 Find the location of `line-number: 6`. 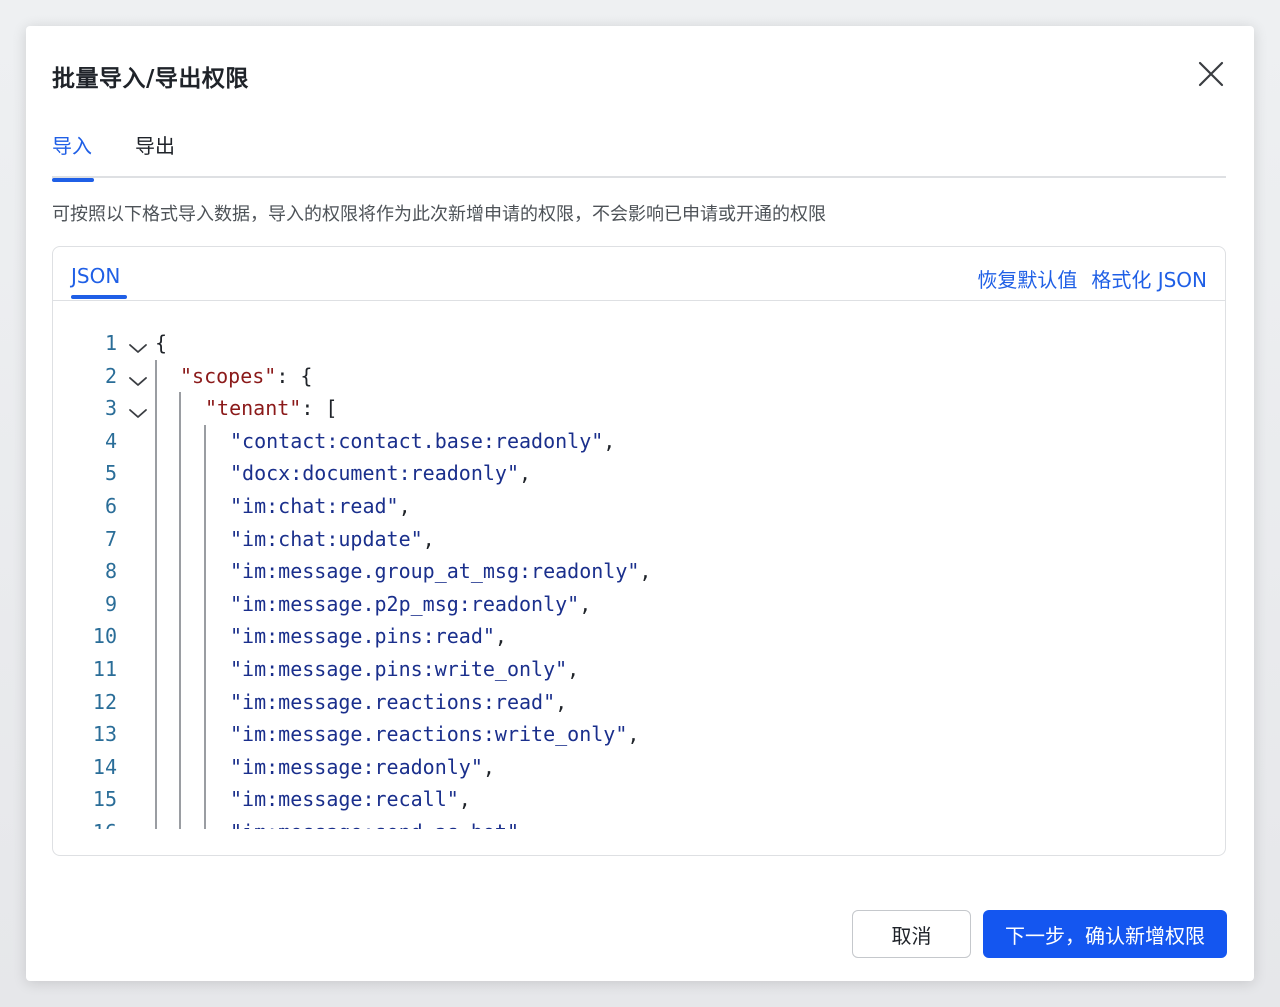

line-number: 6 is located at coordinates (110, 506).